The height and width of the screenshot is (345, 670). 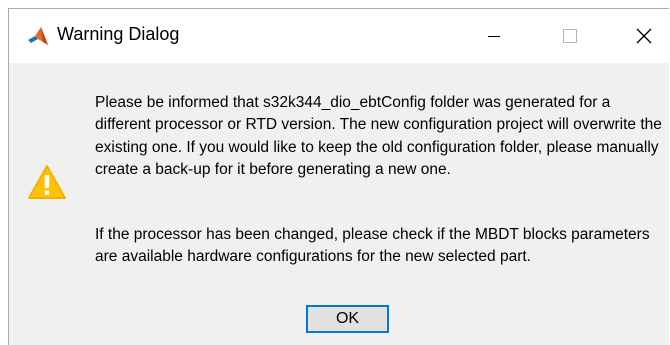 I want to click on maximize-icon, so click(x=570, y=36).